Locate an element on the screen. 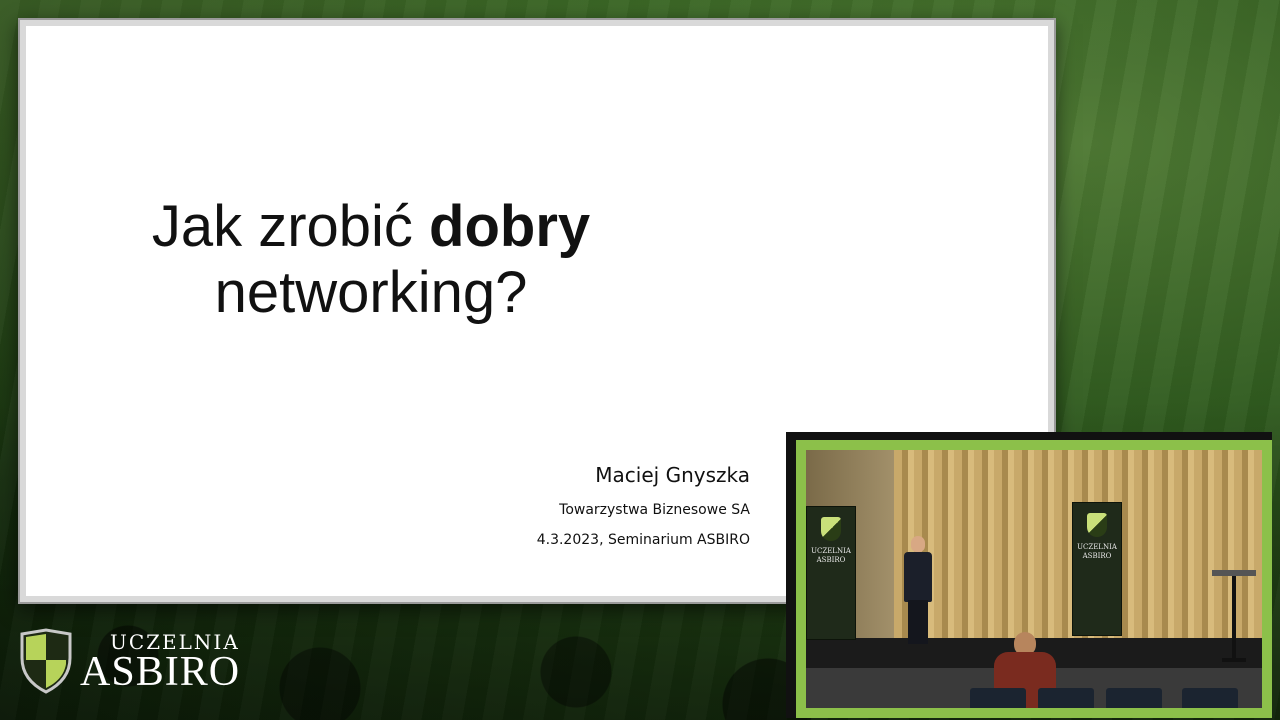 The image size is (1280, 720). logo-main-text: ASBIRO is located at coordinates (160, 672).